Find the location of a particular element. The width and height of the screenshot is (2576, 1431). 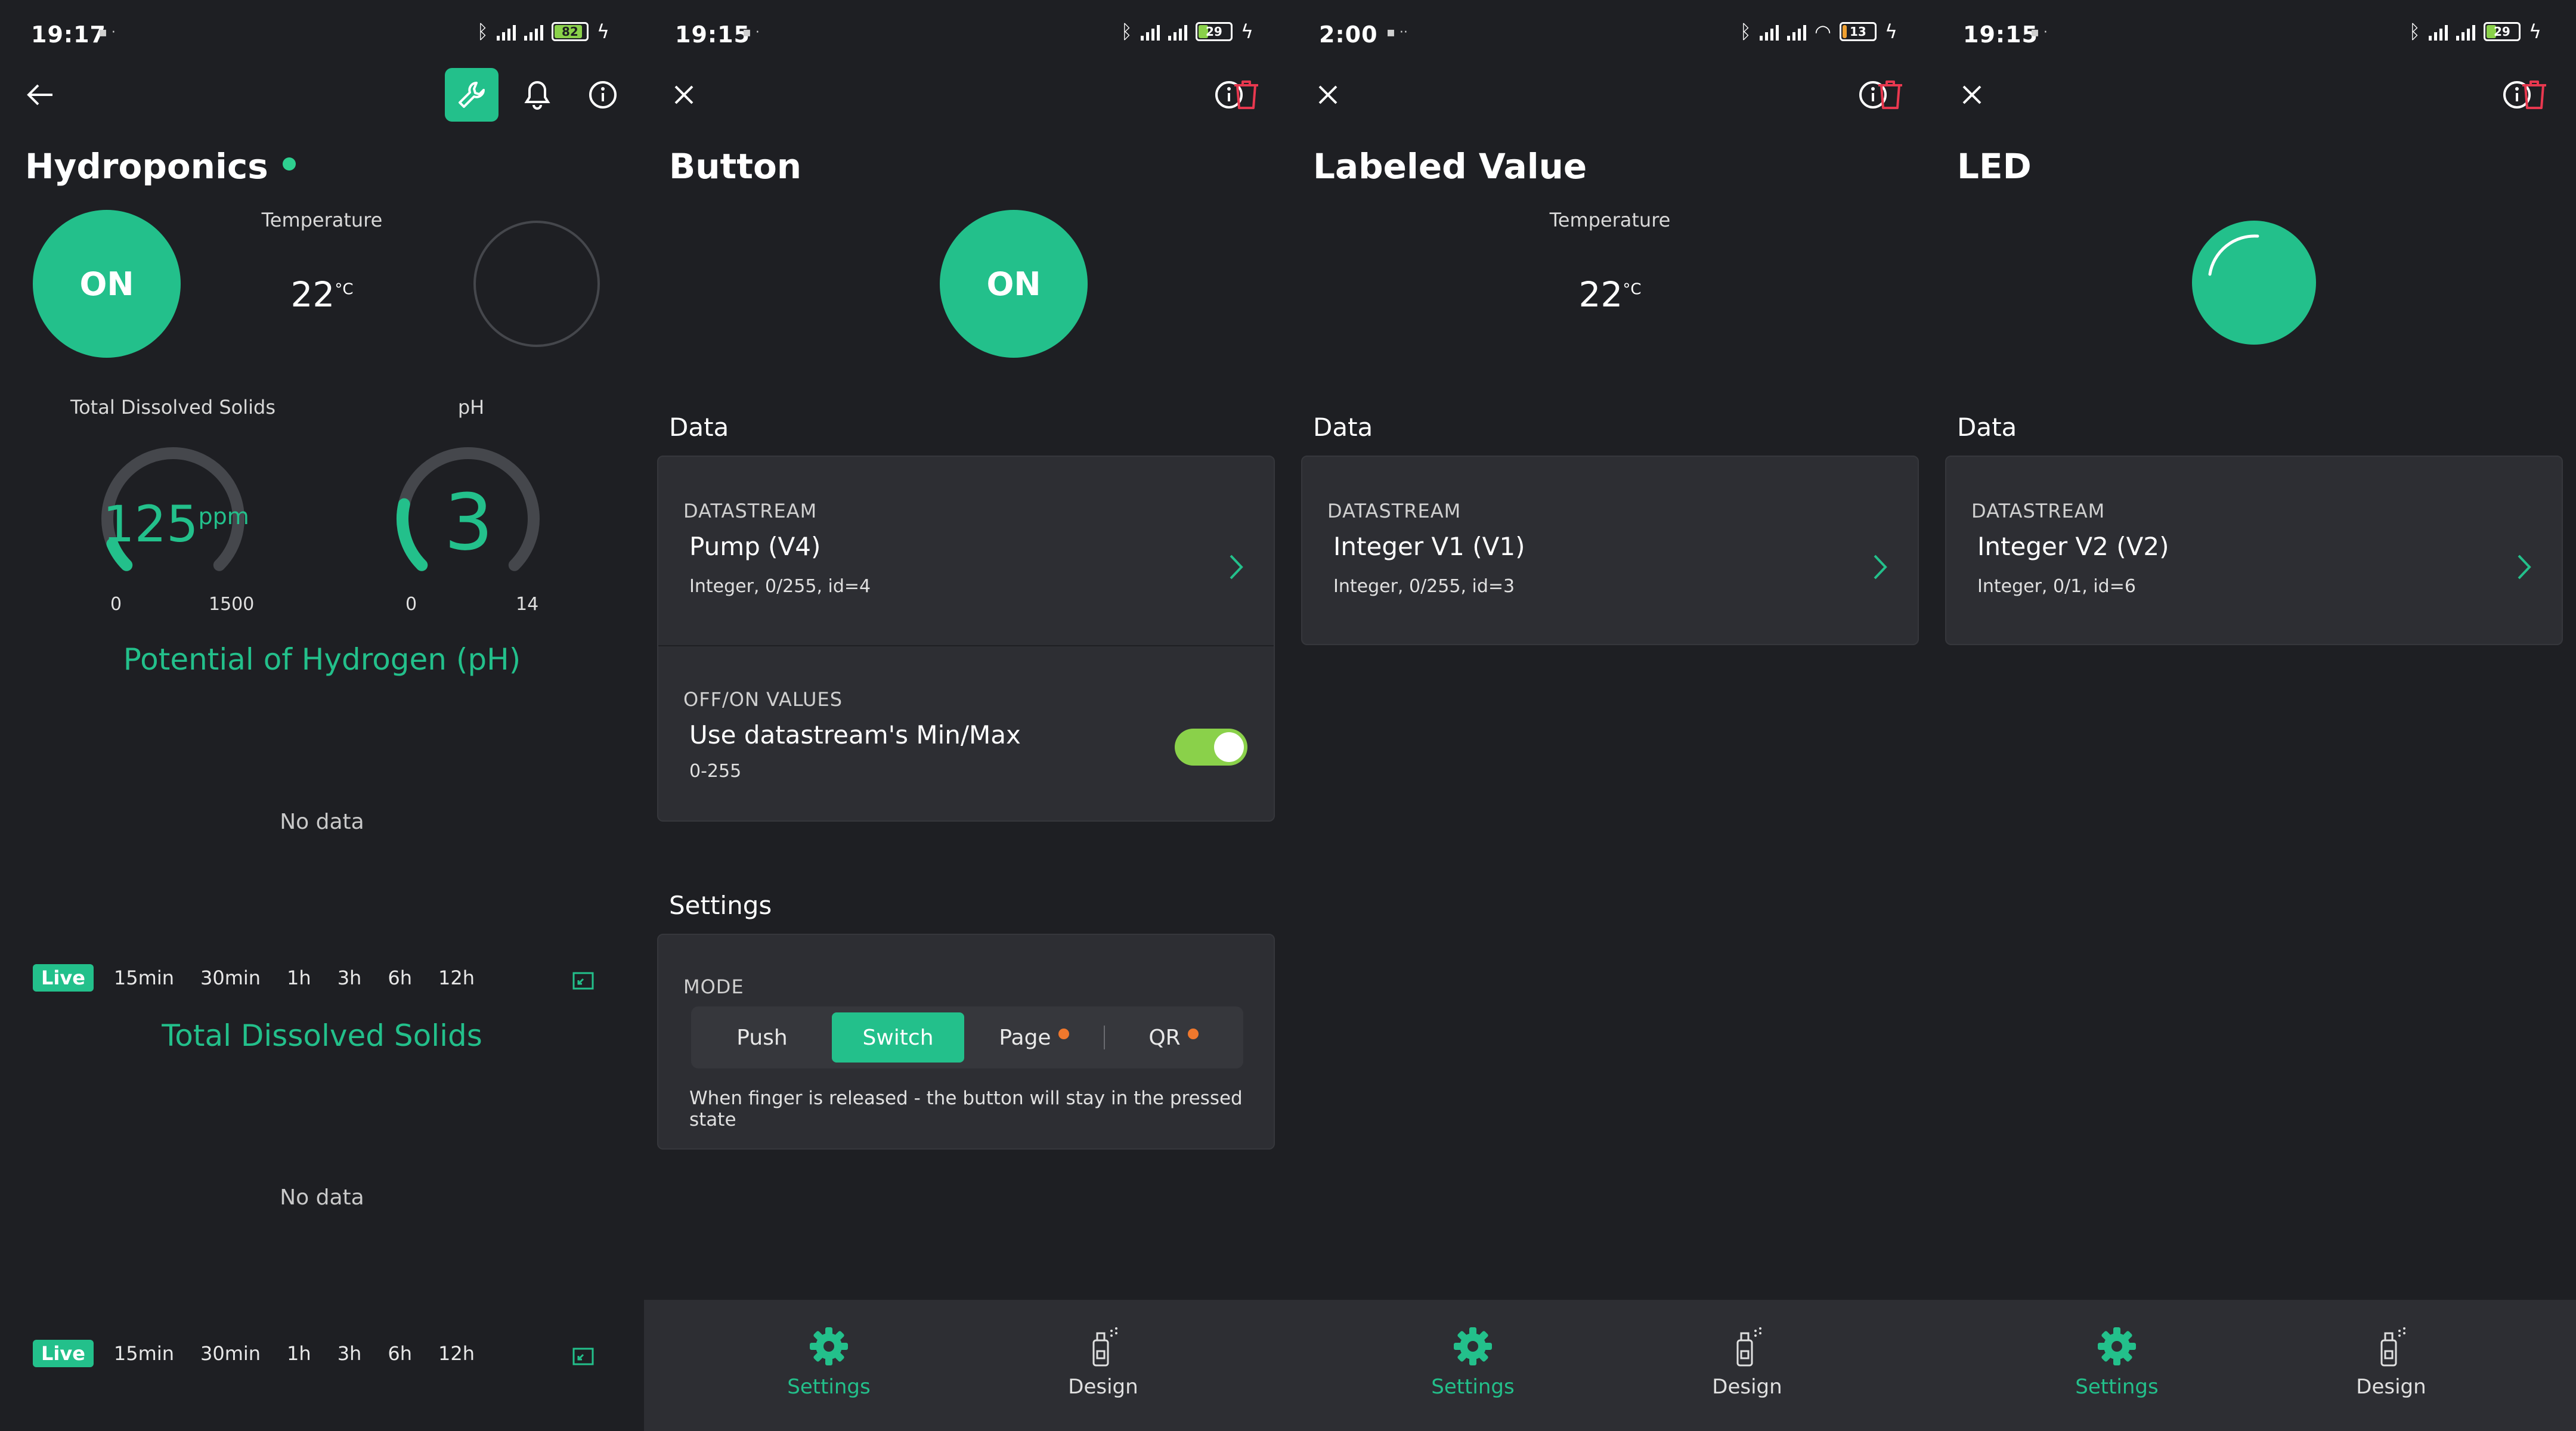

wifi-icon: ◠ is located at coordinates (1823, 31).